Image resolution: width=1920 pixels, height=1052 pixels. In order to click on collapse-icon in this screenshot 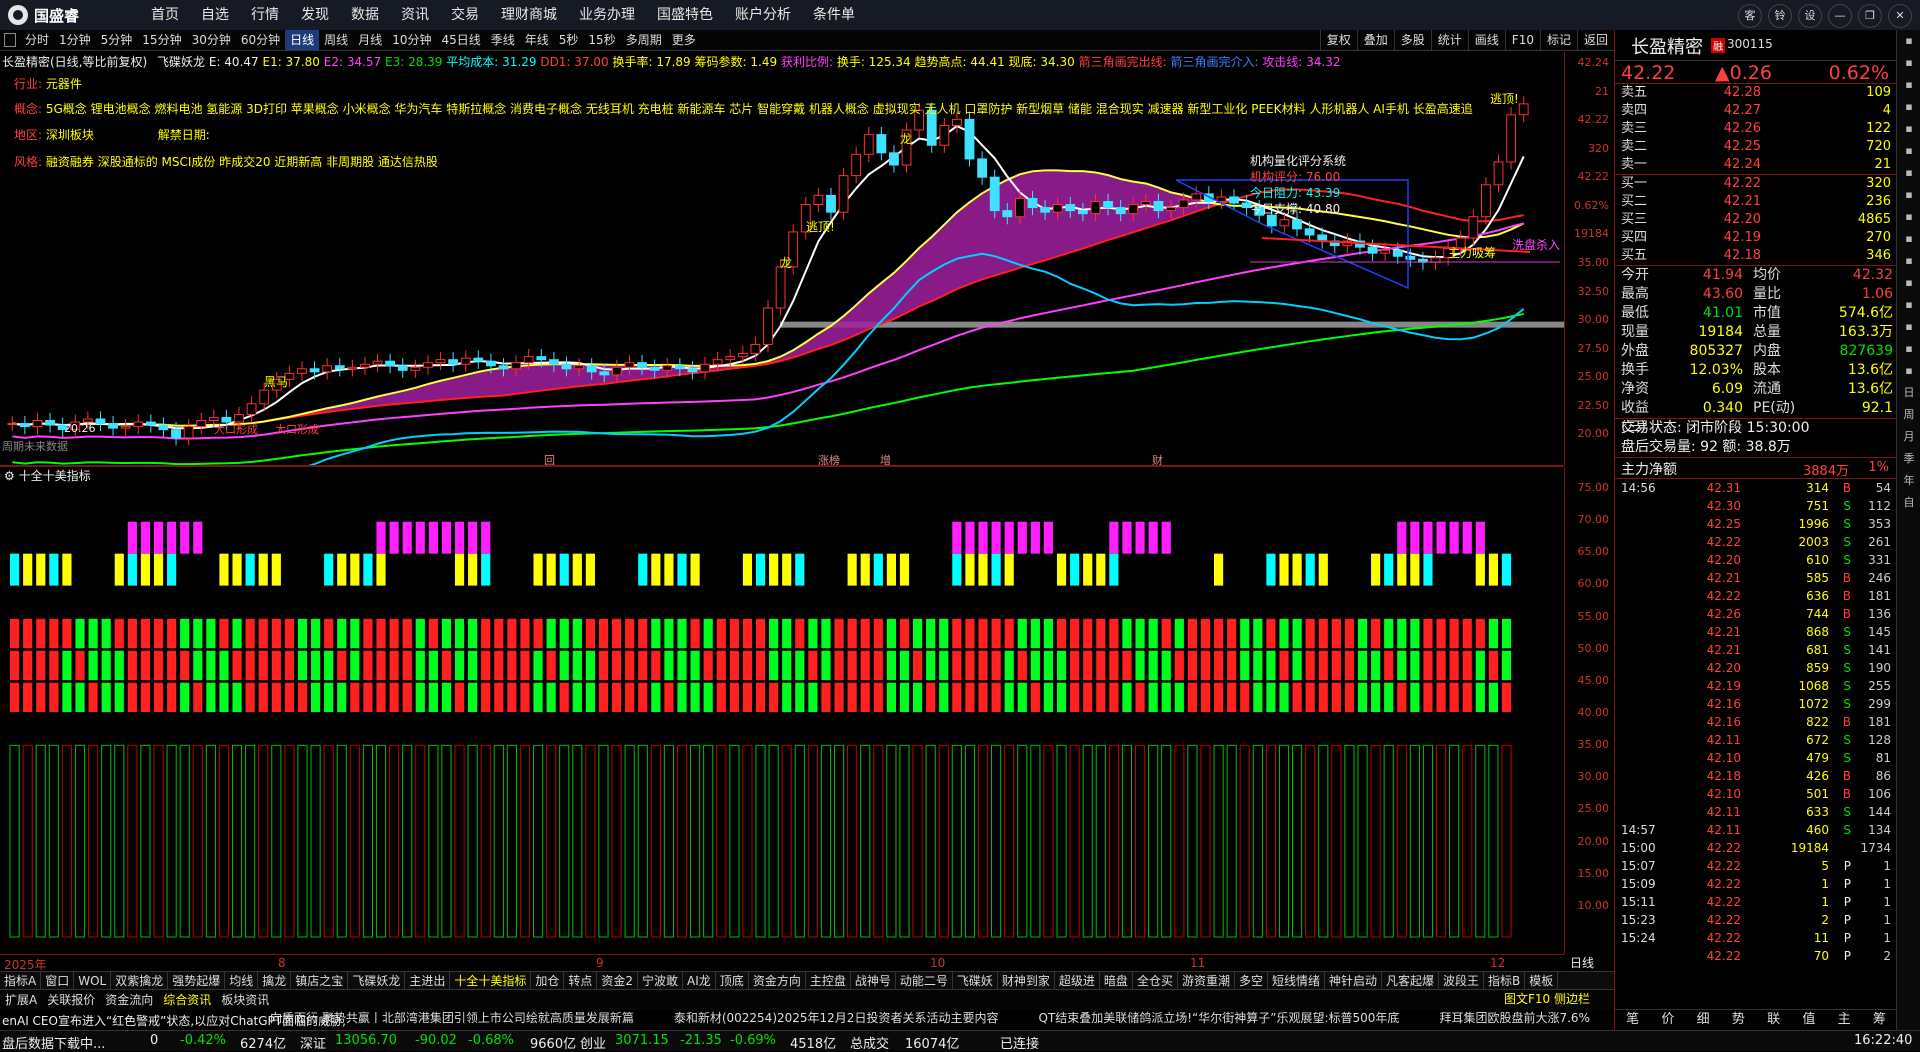, I will do `click(10, 40)`.